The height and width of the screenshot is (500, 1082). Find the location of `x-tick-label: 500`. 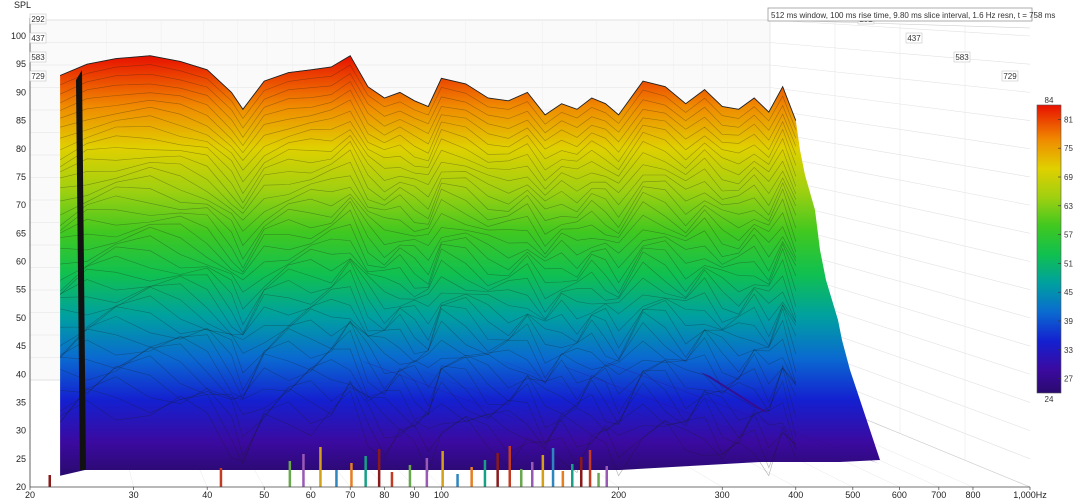

x-tick-label: 500 is located at coordinates (852, 495).